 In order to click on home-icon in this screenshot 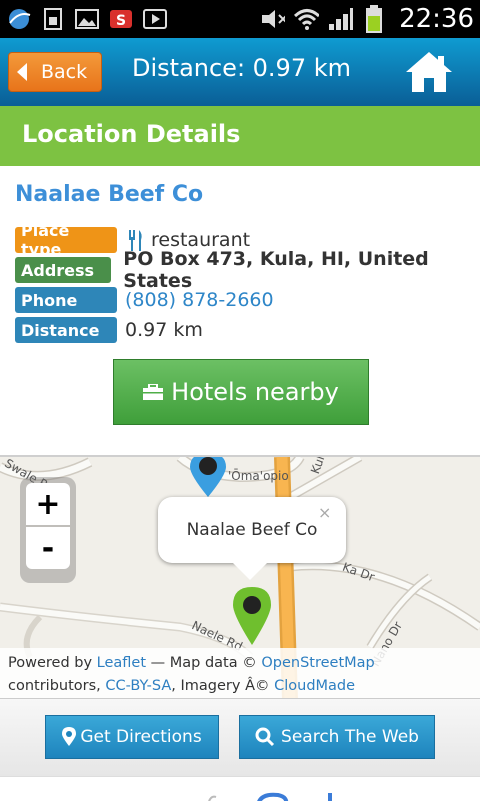, I will do `click(429, 72)`.